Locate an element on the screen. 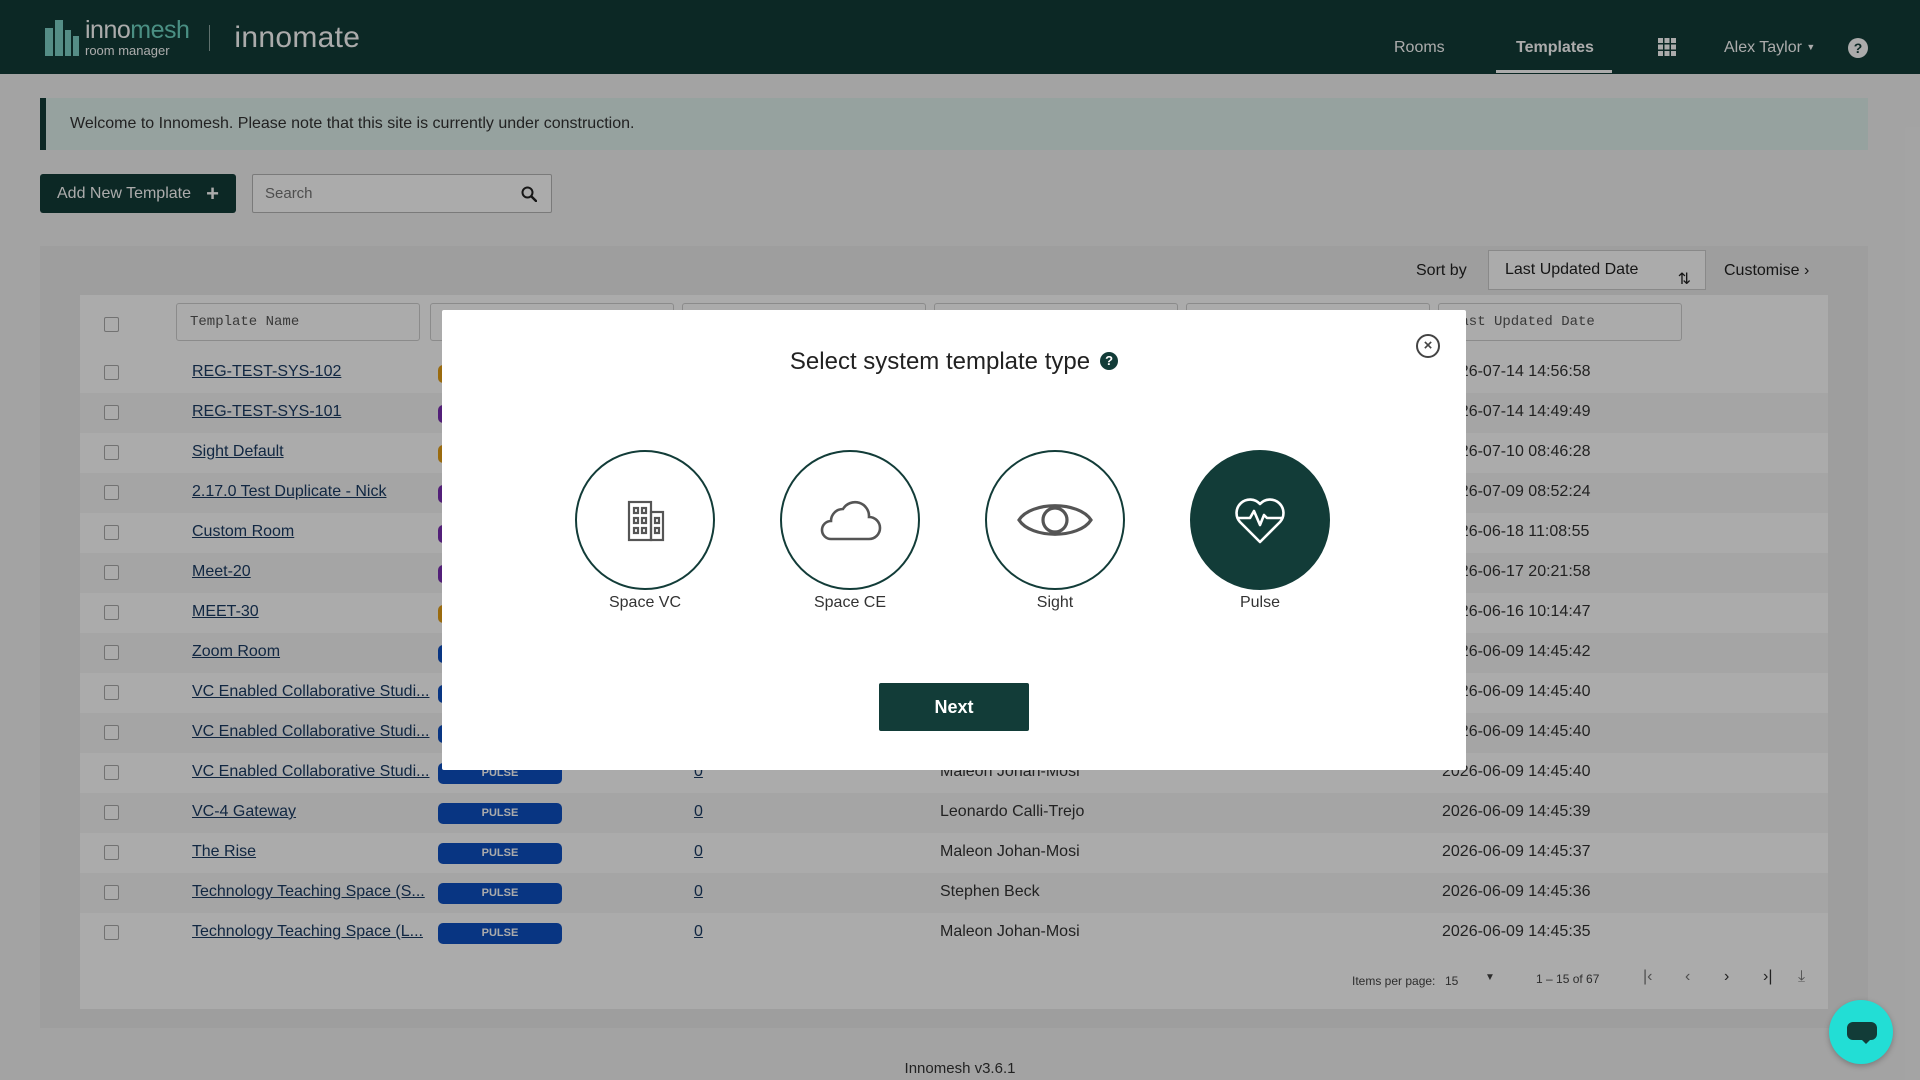 This screenshot has width=1920, height=1080. option-label: Pulse is located at coordinates (1260, 602).